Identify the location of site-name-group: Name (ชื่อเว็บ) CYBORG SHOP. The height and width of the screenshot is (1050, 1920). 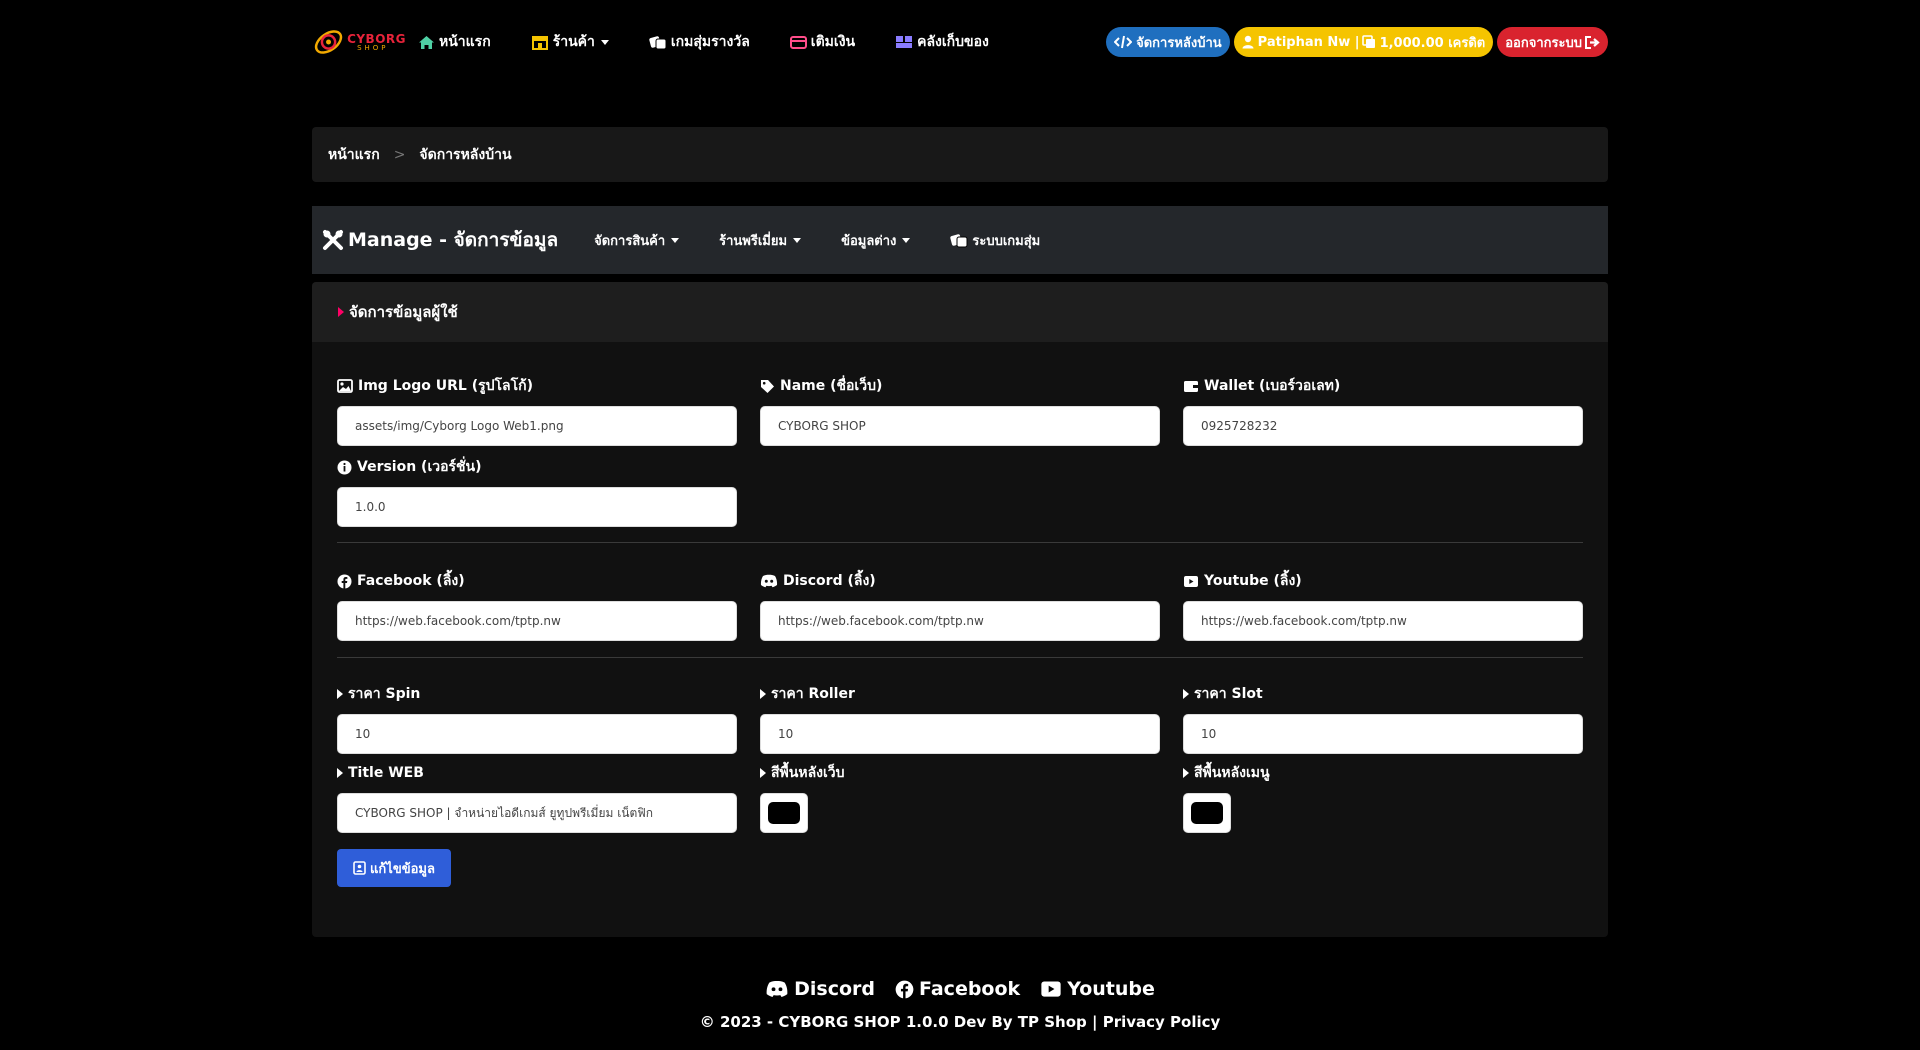
(960, 411).